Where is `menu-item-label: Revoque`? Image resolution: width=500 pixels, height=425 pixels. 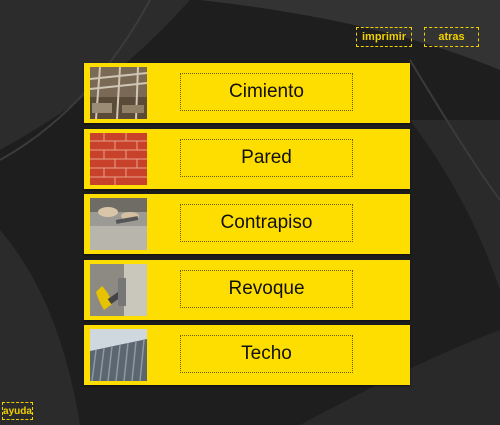 menu-item-label: Revoque is located at coordinates (266, 288).